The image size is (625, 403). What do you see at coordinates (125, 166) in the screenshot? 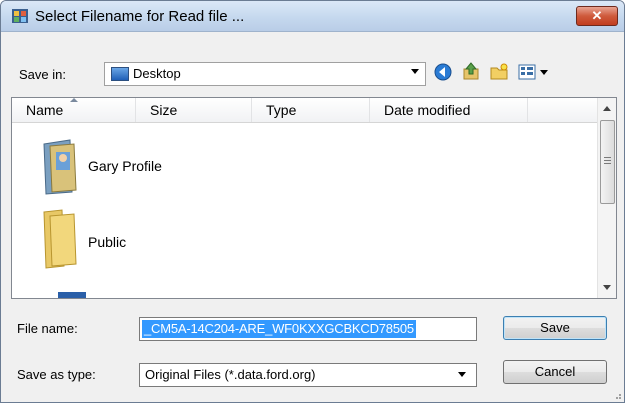
I see `list-item-label: Gary Profile` at bounding box center [125, 166].